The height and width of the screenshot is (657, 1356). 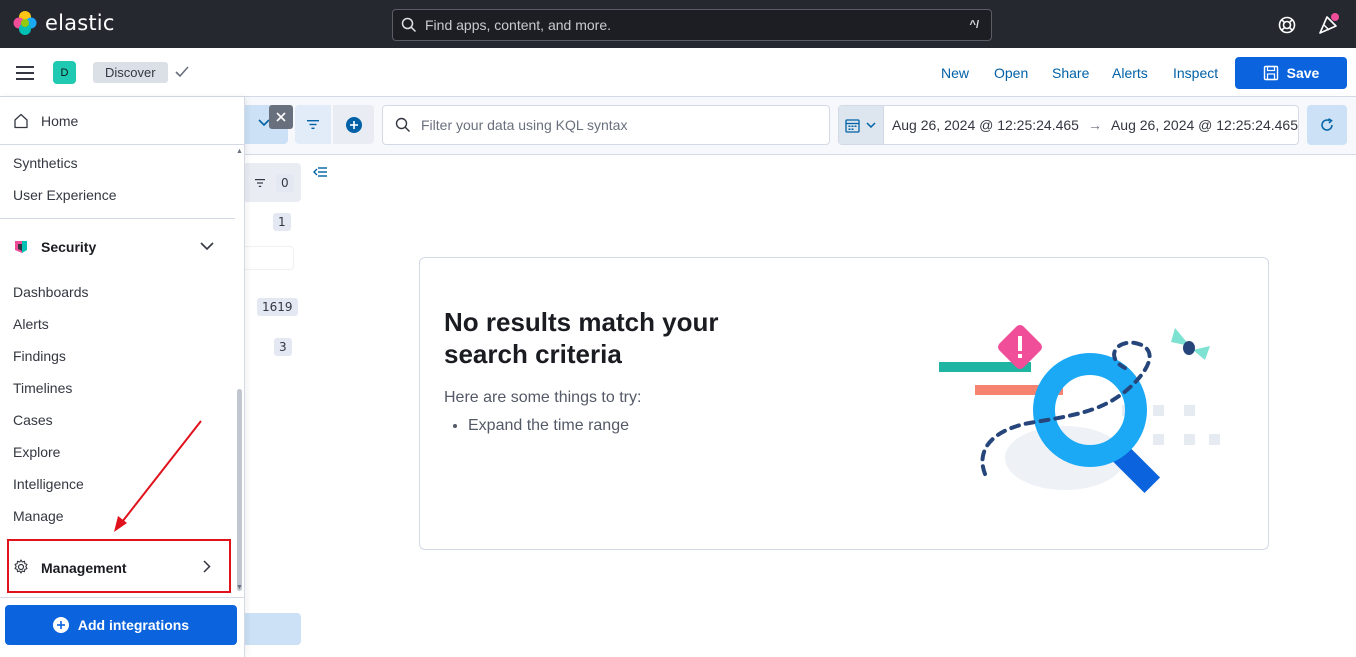 What do you see at coordinates (68, 247) in the screenshot?
I see `nav-security-label: Security` at bounding box center [68, 247].